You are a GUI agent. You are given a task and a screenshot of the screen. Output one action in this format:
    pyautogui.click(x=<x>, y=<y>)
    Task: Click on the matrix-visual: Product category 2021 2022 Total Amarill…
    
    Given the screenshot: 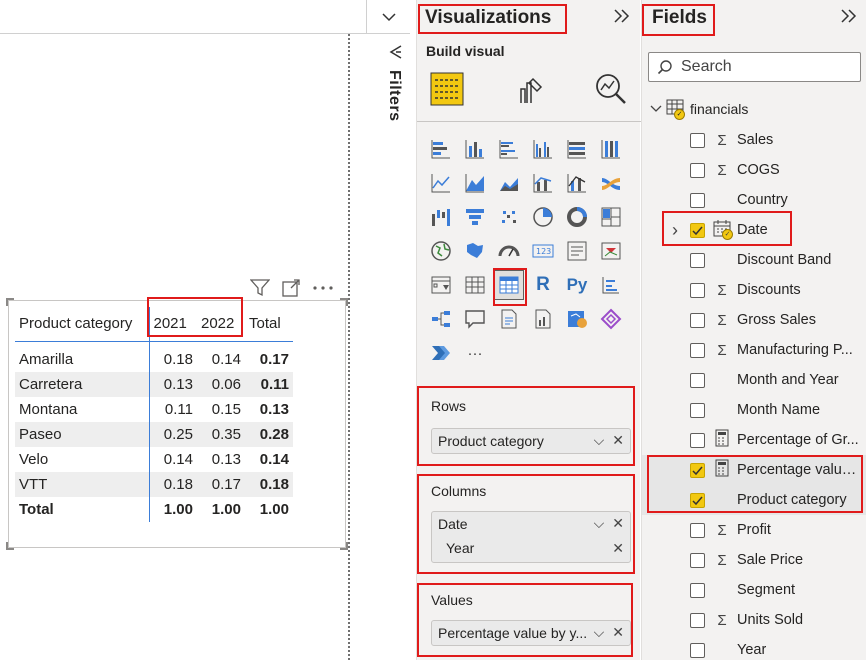 What is the action you would take?
    pyautogui.click(x=177, y=424)
    